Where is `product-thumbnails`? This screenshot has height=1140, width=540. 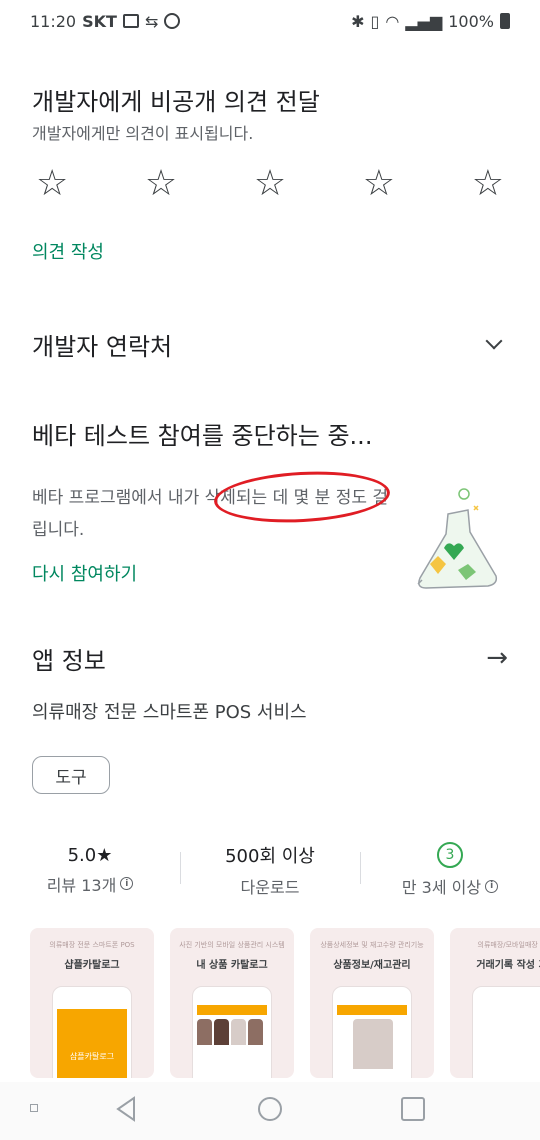 product-thumbnails is located at coordinates (232, 1048).